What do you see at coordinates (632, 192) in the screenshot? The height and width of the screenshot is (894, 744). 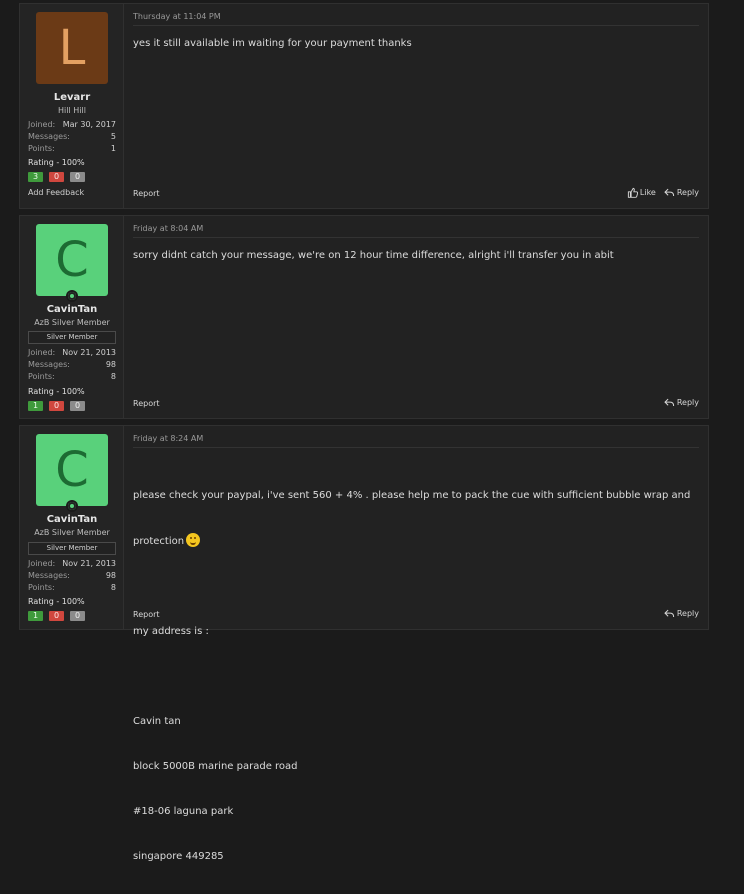 I see `thumbs-up-icon` at bounding box center [632, 192].